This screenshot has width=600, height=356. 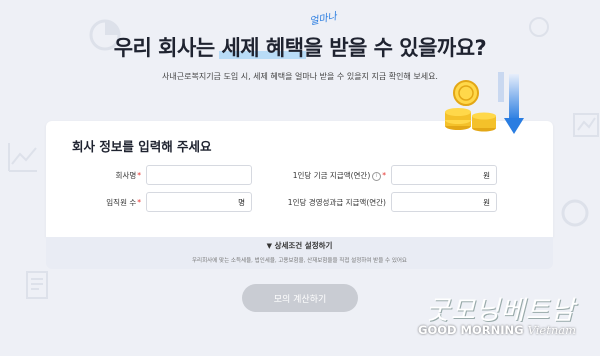 What do you see at coordinates (497, 330) in the screenshot?
I see `watermark-english: GOOD MORNING Vietnam` at bounding box center [497, 330].